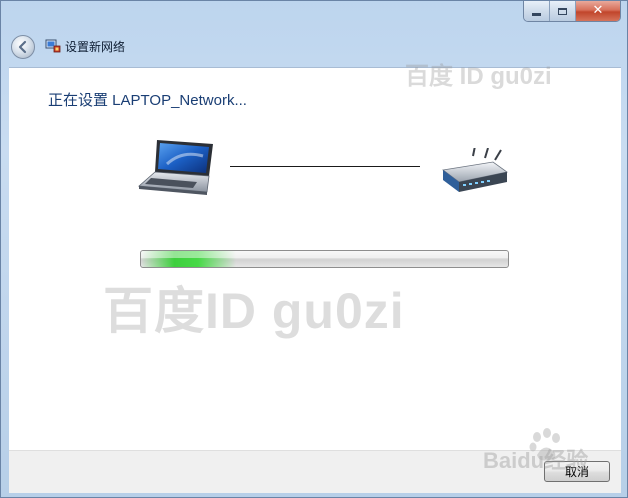 The image size is (628, 498). I want to click on back-button, so click(23, 47).